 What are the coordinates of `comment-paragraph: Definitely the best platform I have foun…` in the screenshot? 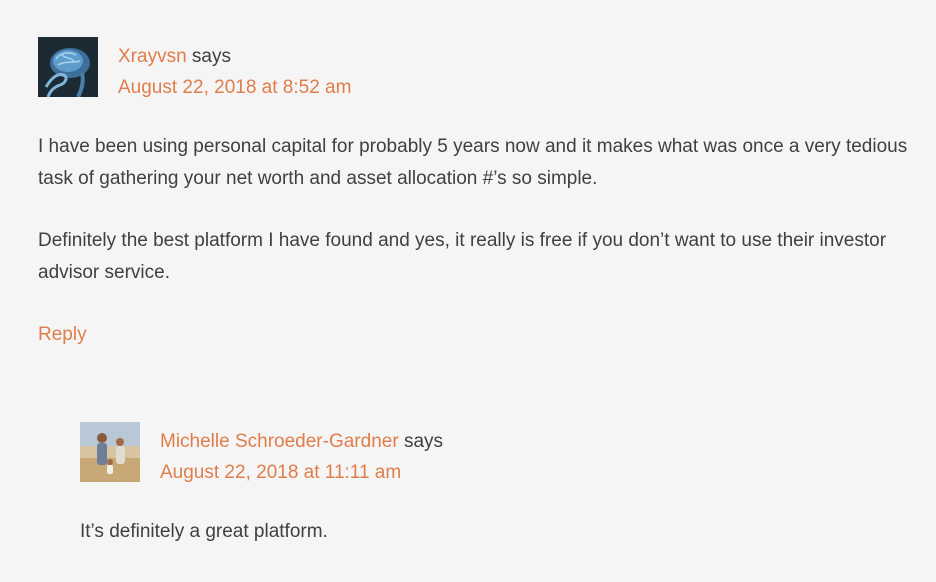 It's located at (462, 256).